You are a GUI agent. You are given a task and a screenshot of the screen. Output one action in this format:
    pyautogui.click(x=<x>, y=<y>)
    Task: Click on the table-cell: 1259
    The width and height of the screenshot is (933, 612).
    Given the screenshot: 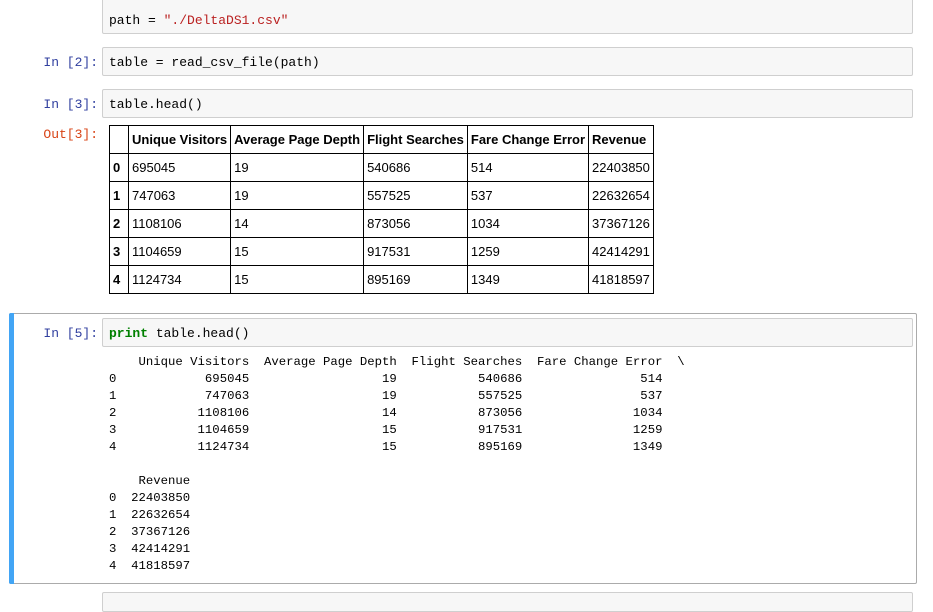 What is the action you would take?
    pyautogui.click(x=528, y=251)
    